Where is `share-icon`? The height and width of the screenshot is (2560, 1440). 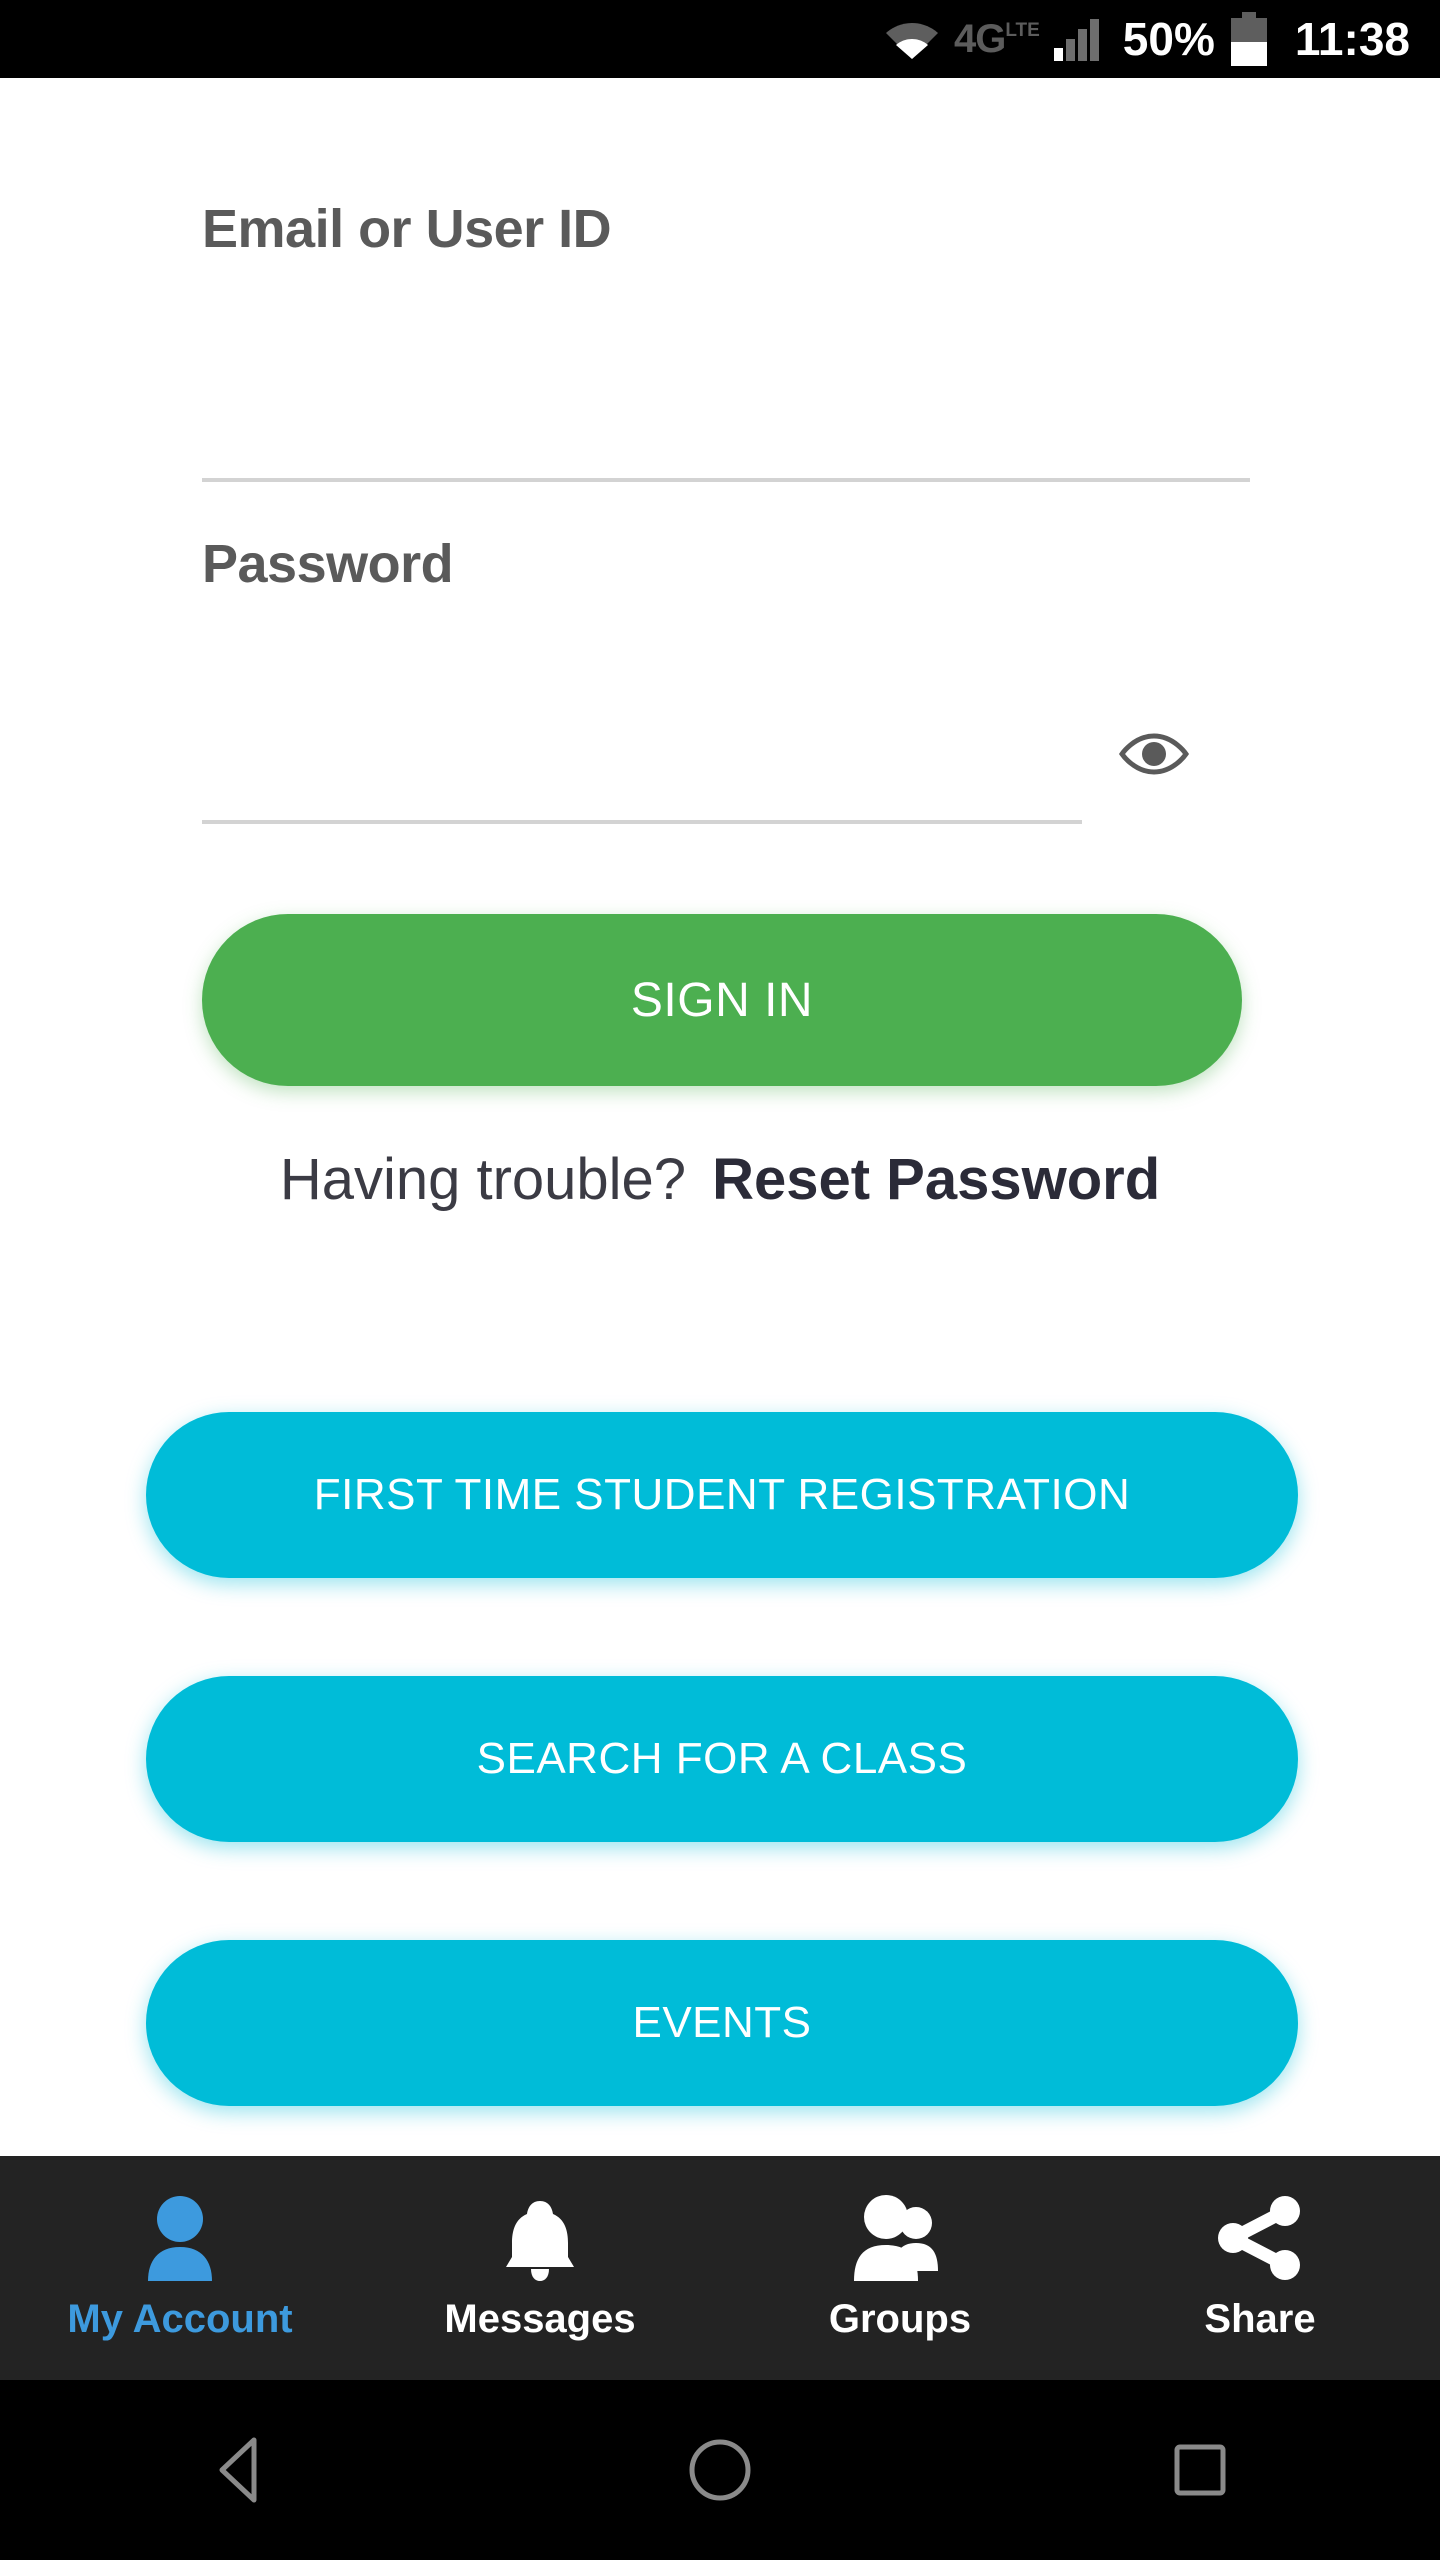
share-icon is located at coordinates (1260, 2238).